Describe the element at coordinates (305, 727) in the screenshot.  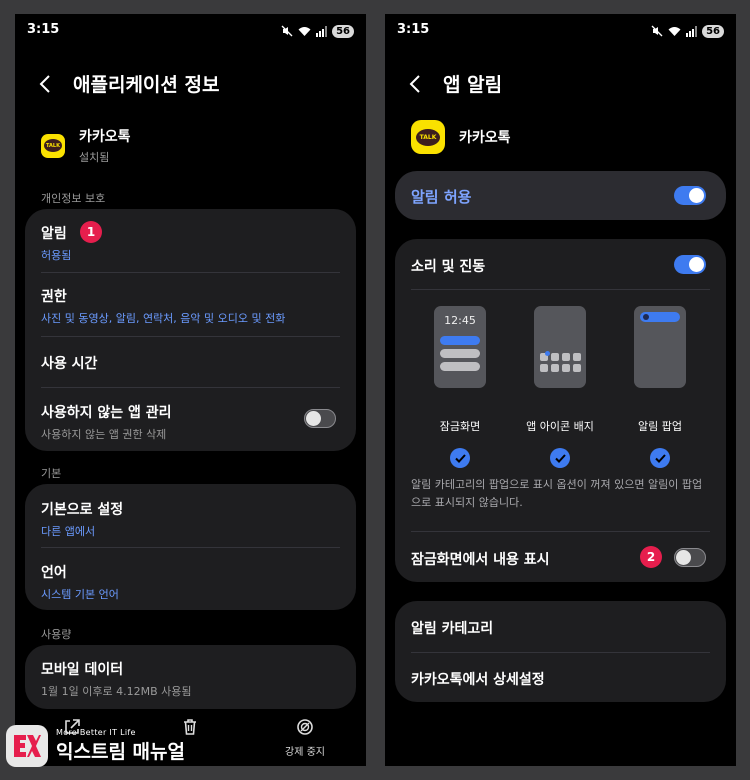
I see `force-stop-icon` at that location.